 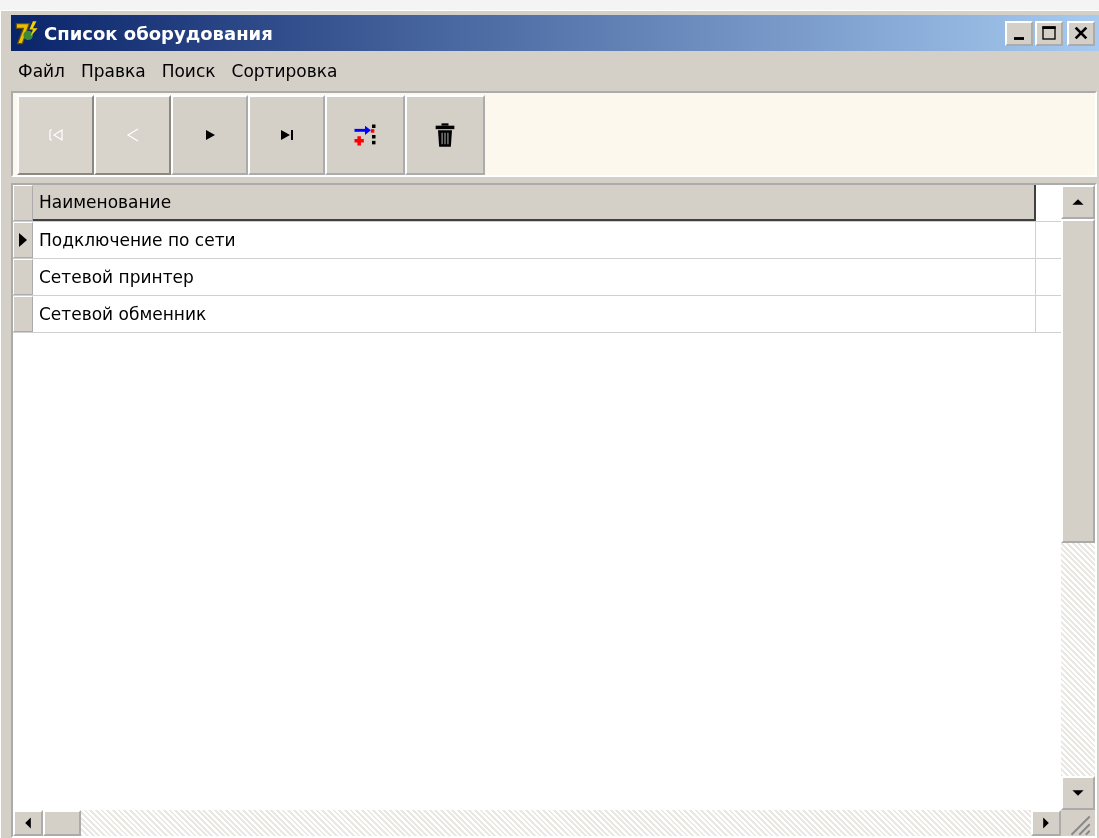 I want to click on table-cell: Подключение по сети, so click(x=534, y=240).